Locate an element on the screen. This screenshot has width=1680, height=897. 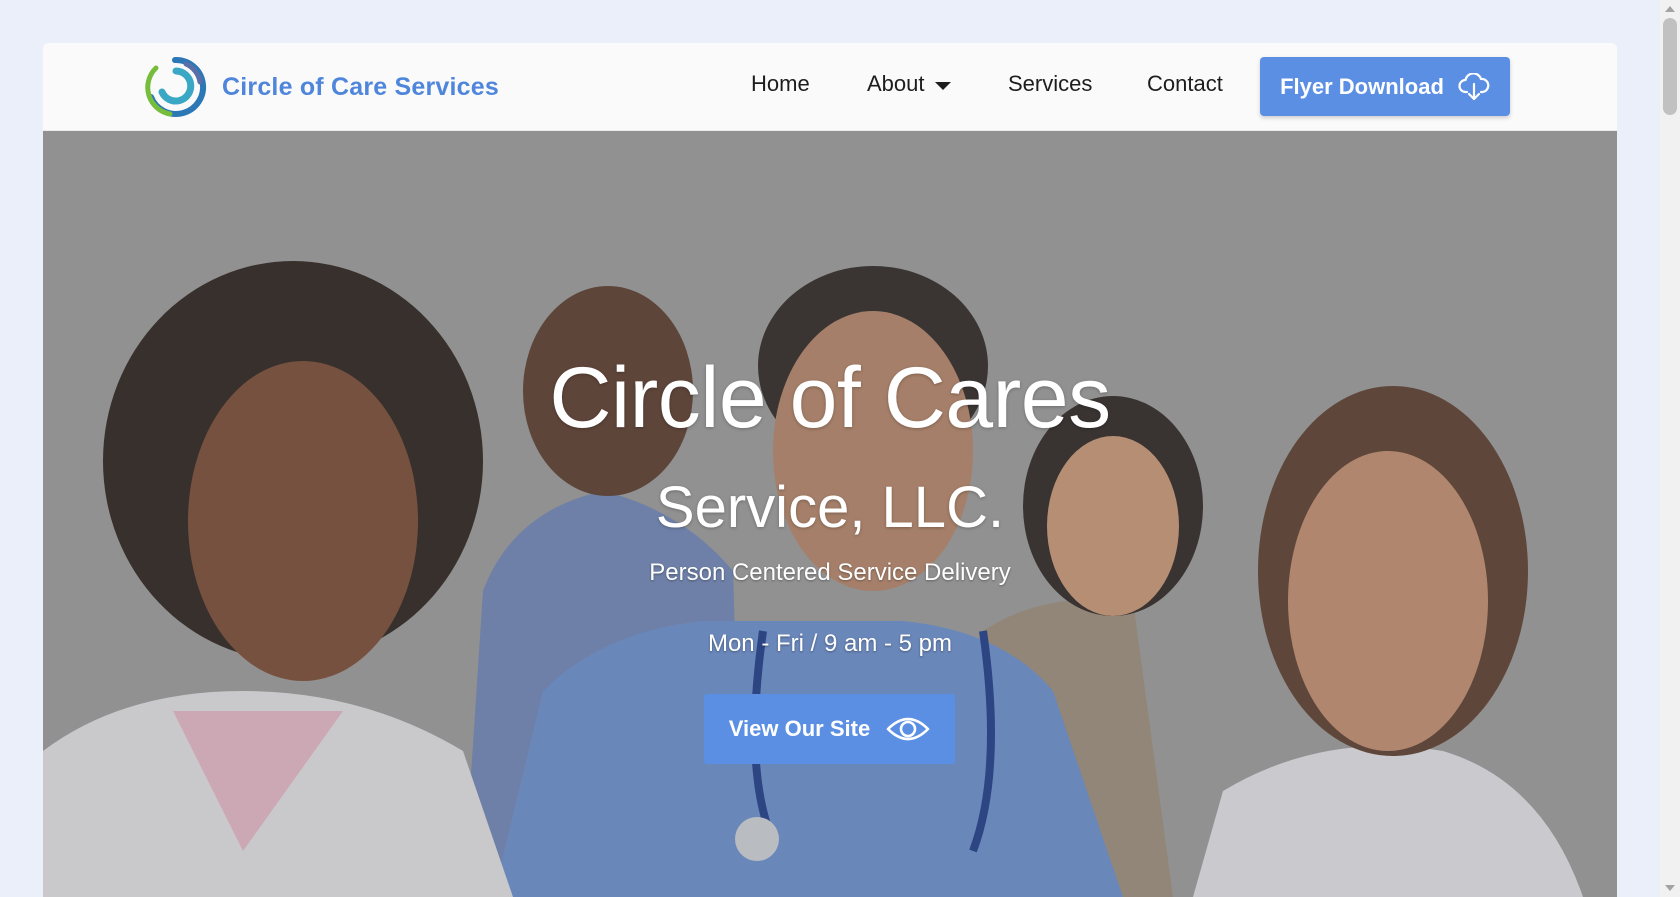
brand-name: Circle of Care Services is located at coordinates (360, 87).